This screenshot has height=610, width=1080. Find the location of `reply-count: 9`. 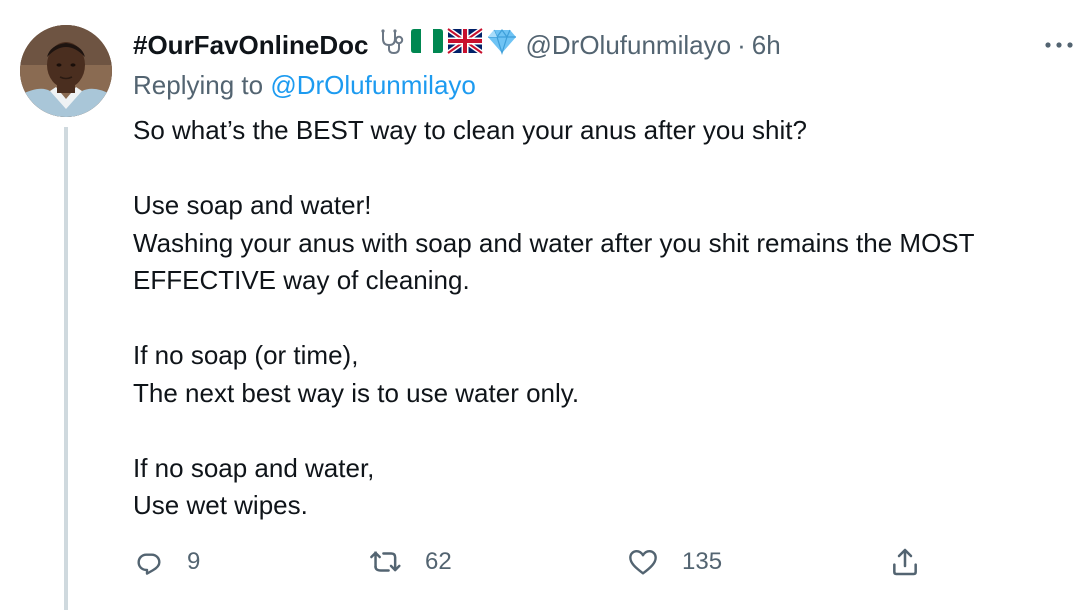

reply-count: 9 is located at coordinates (194, 561).